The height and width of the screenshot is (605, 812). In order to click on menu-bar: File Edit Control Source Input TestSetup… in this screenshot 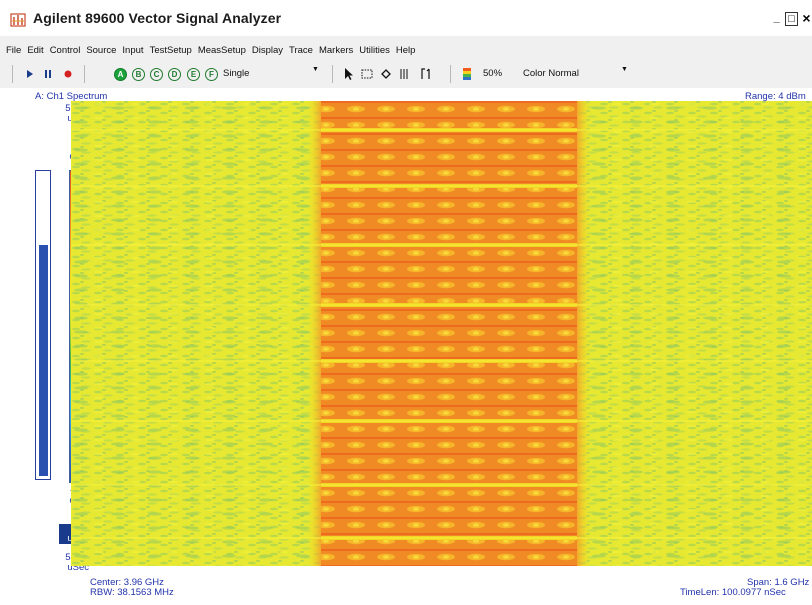, I will do `click(210, 50)`.